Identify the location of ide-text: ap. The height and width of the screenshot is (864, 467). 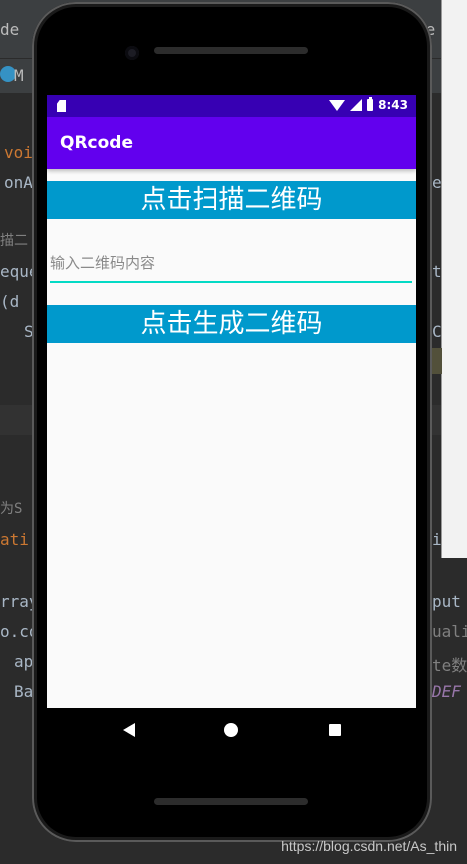
(24, 661).